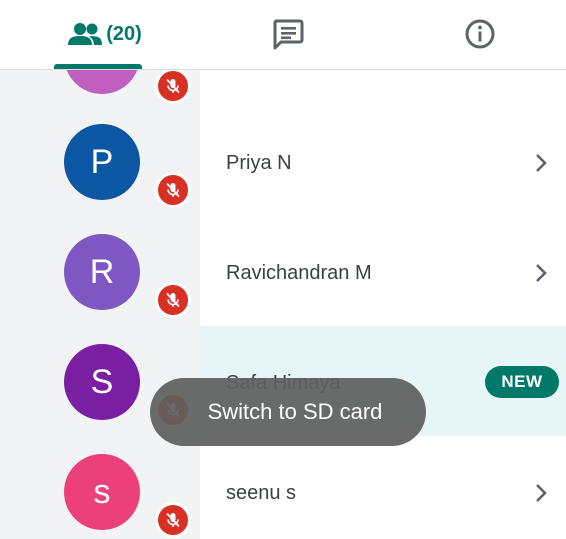  What do you see at coordinates (299, 273) in the screenshot?
I see `participant-name: Ravichandran M` at bounding box center [299, 273].